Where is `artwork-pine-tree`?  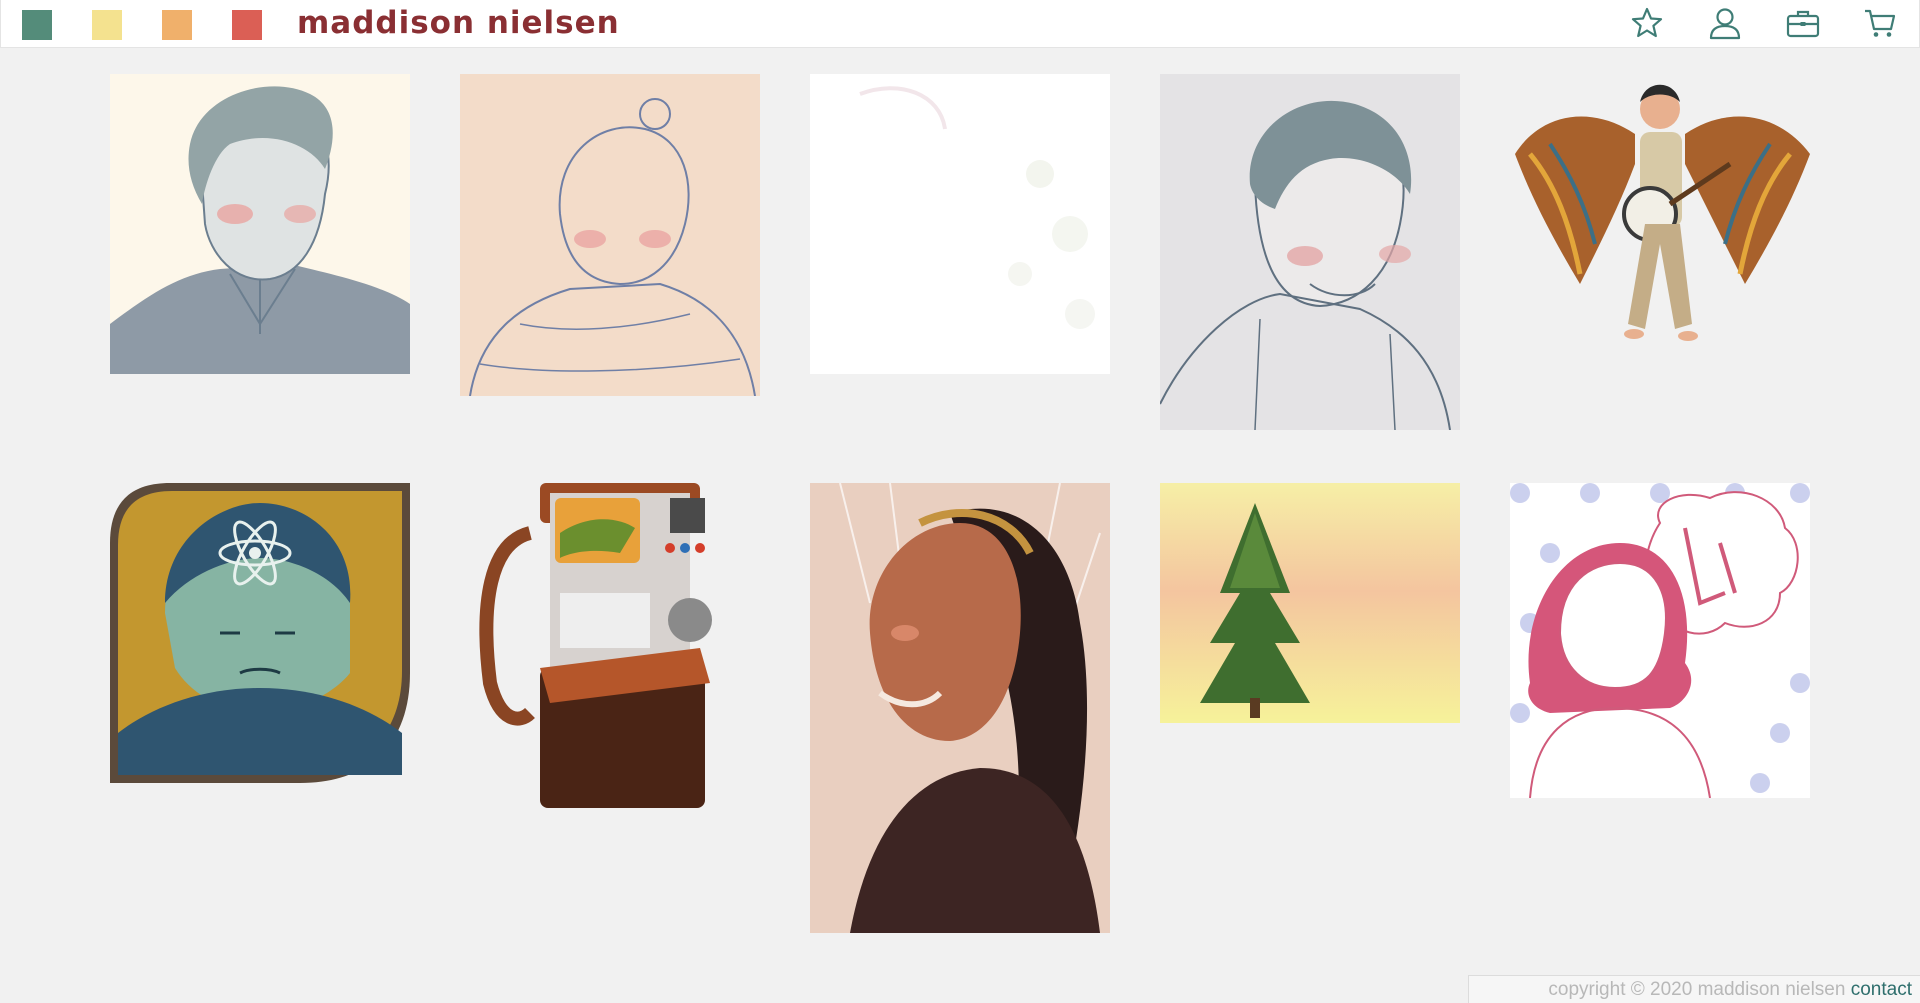 artwork-pine-tree is located at coordinates (1310, 603).